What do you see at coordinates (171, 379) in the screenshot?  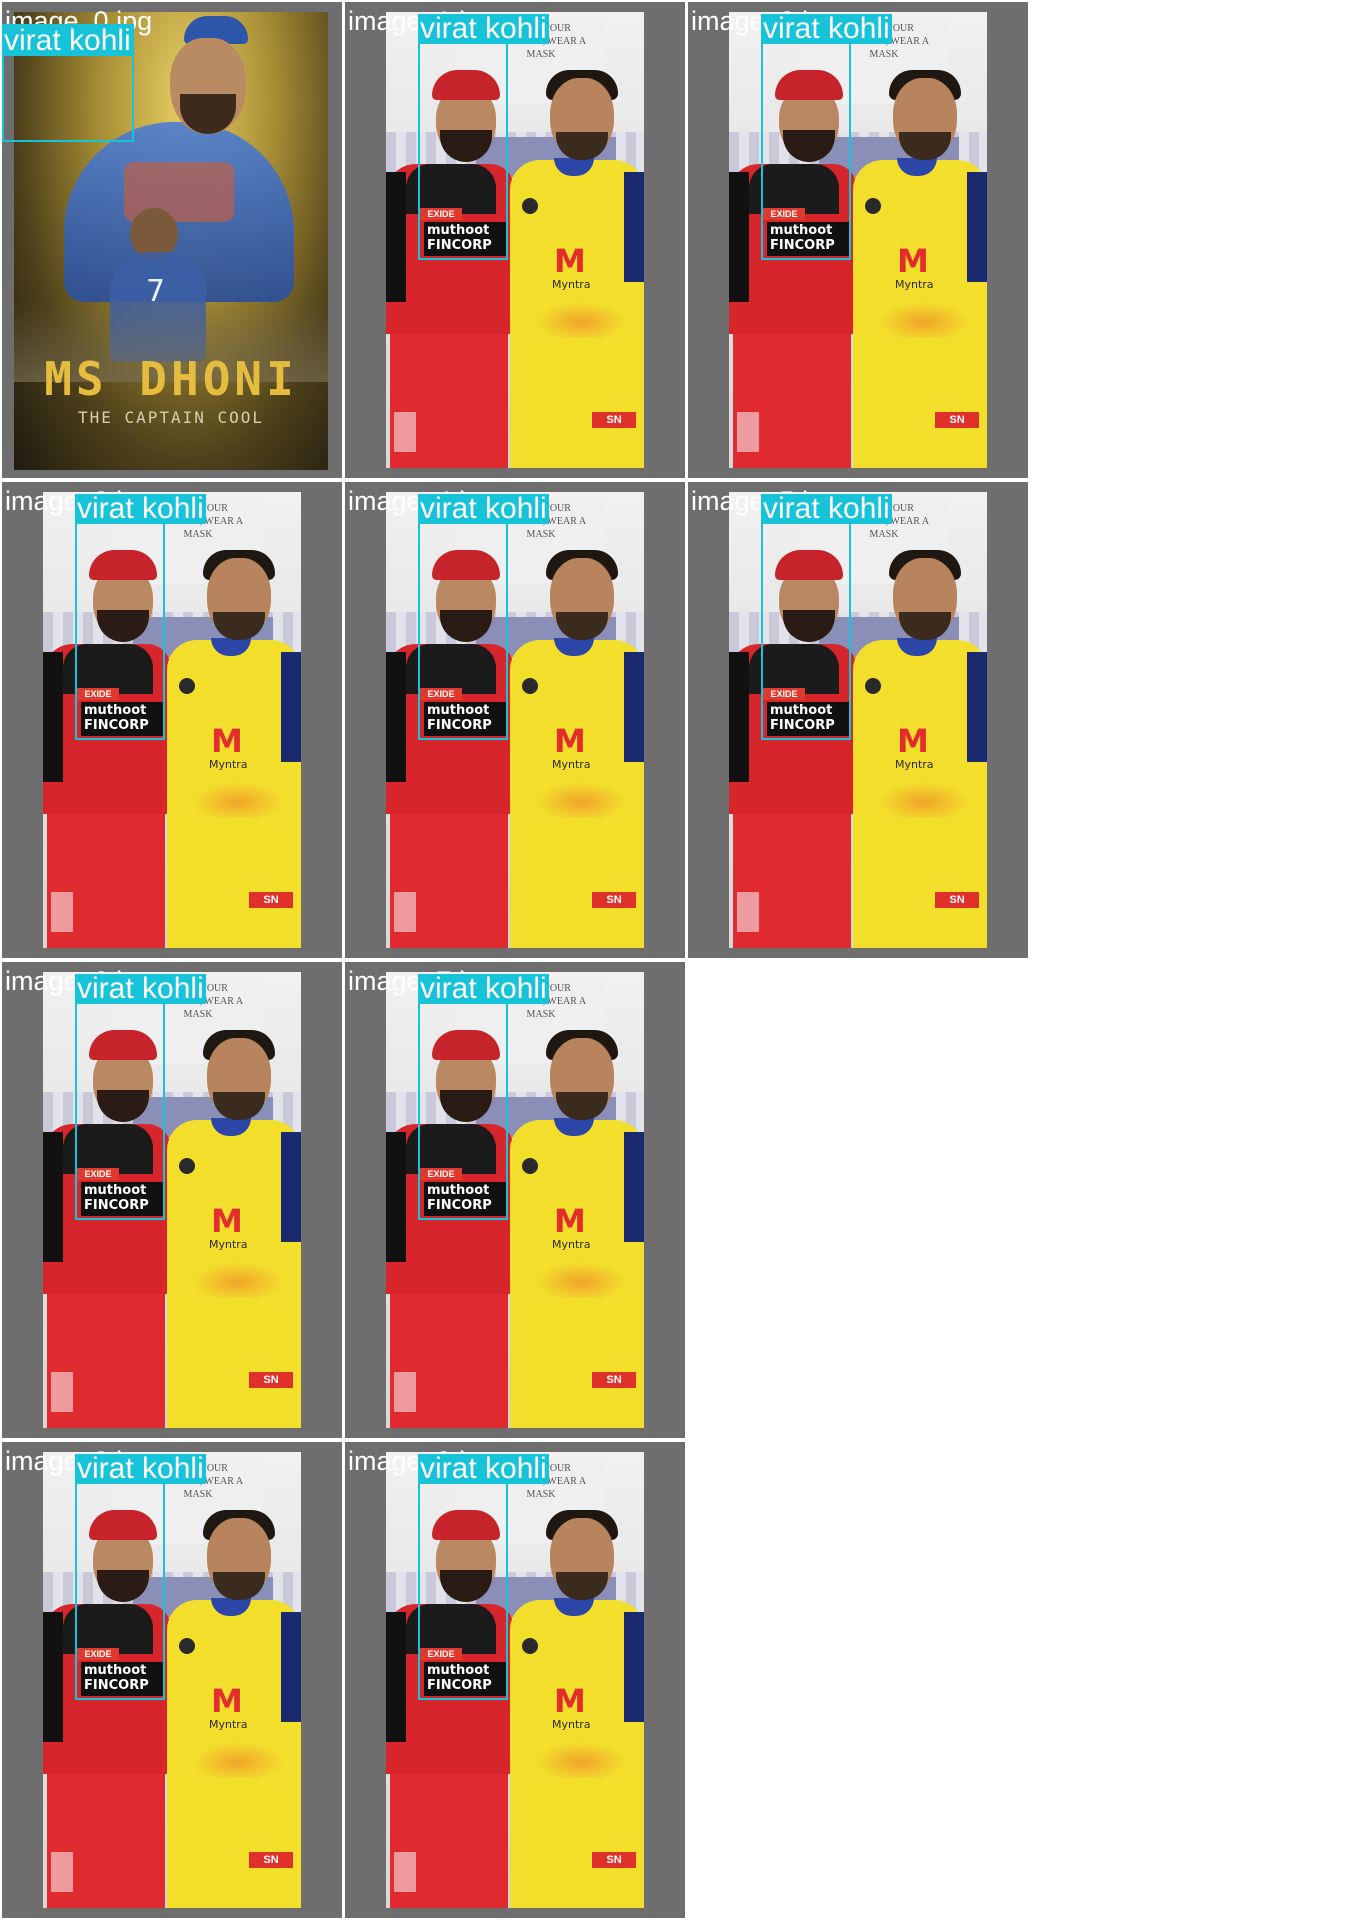 I see `poster-title: MS DHONI` at bounding box center [171, 379].